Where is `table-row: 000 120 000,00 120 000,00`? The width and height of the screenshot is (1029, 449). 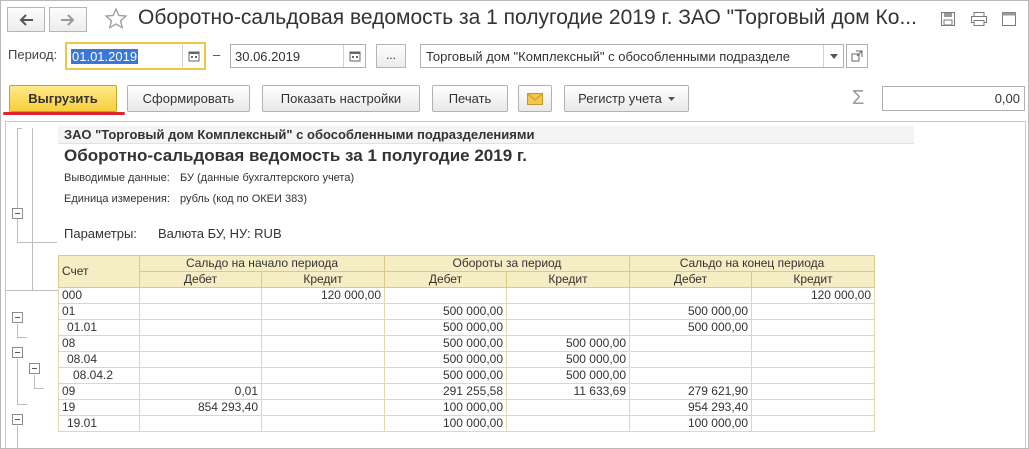 table-row: 000 120 000,00 120 000,00 is located at coordinates (466, 295).